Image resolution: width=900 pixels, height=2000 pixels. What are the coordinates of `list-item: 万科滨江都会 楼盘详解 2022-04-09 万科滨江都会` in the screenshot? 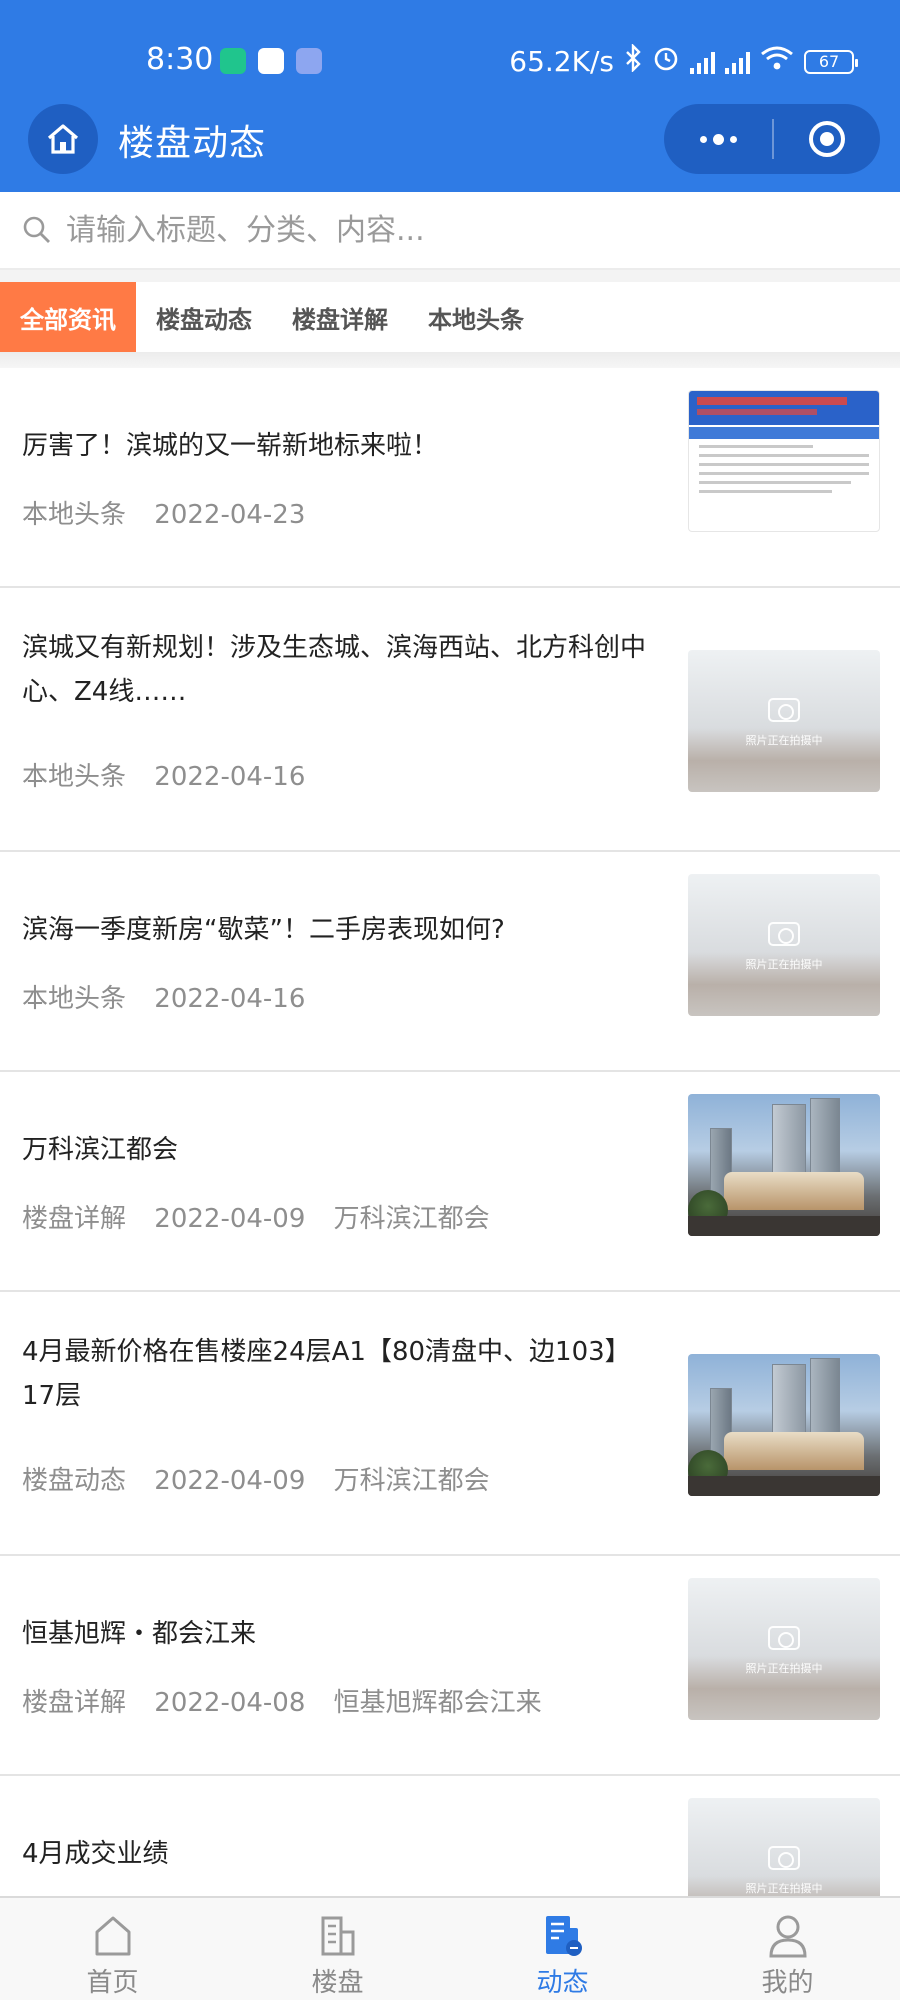 It's located at (450, 1182).